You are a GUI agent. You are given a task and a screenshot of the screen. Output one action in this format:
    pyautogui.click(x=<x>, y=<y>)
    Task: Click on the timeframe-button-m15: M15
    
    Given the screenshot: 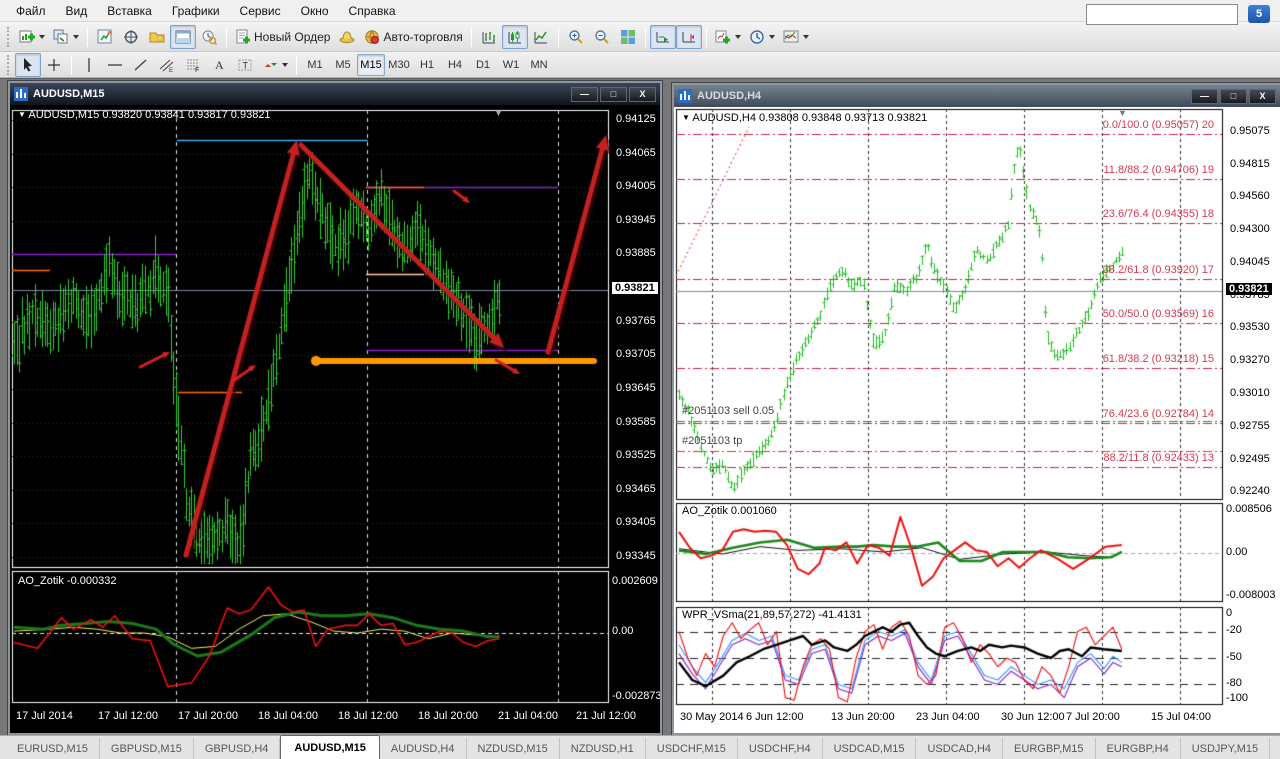 What is the action you would take?
    pyautogui.click(x=371, y=64)
    